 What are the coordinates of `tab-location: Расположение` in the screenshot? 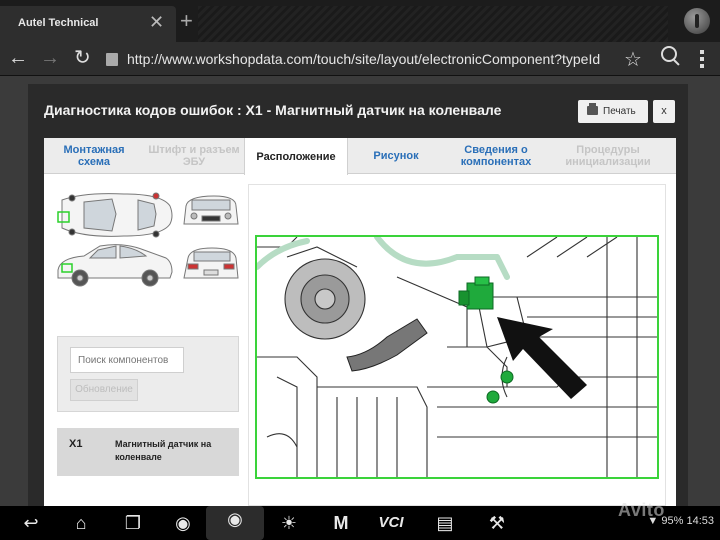 It's located at (296, 156).